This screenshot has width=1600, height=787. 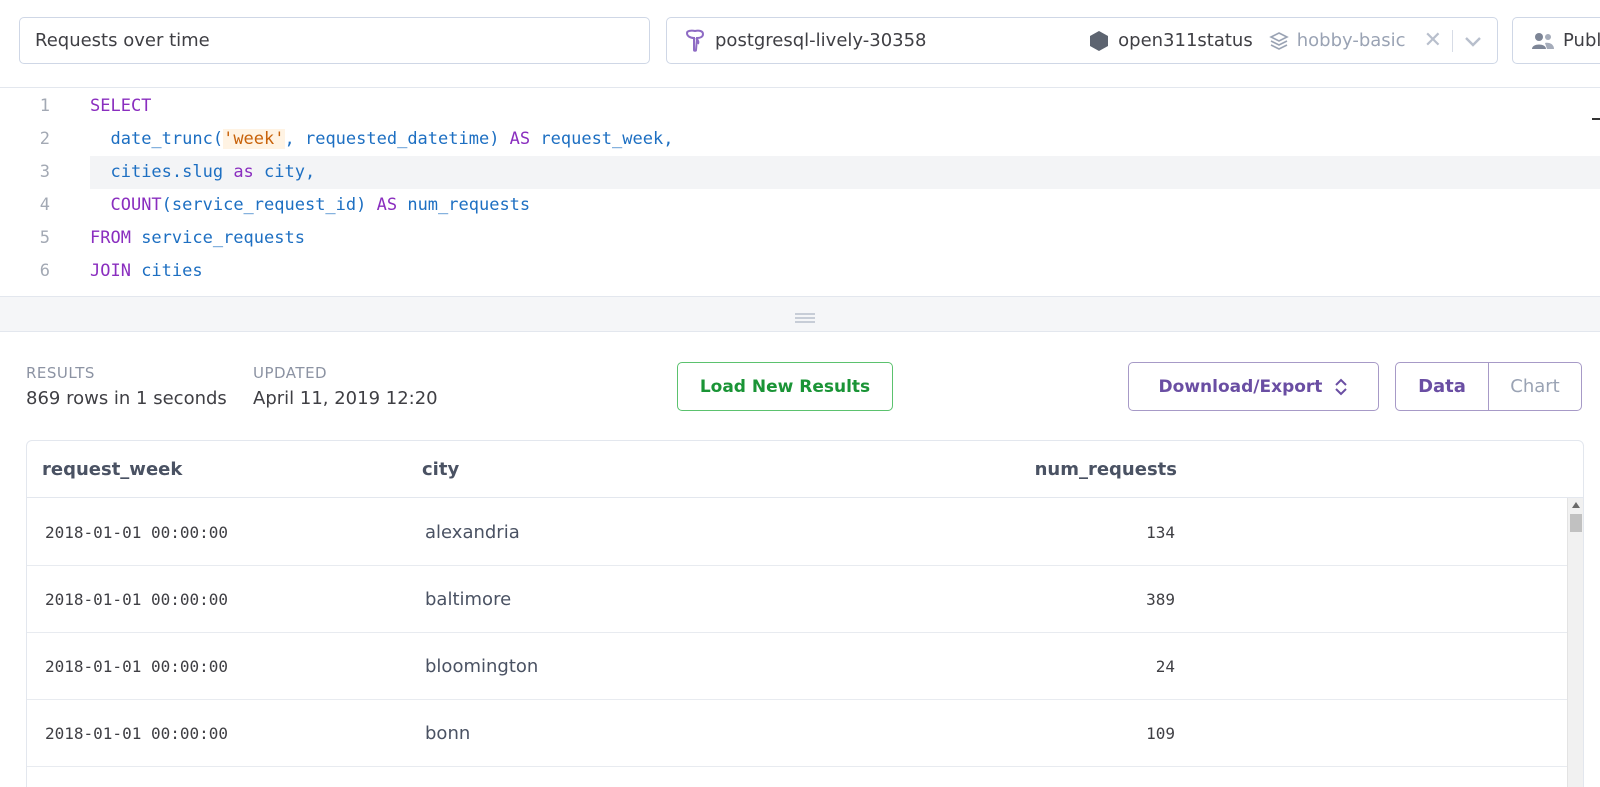 What do you see at coordinates (334, 40) in the screenshot?
I see `query-title-input` at bounding box center [334, 40].